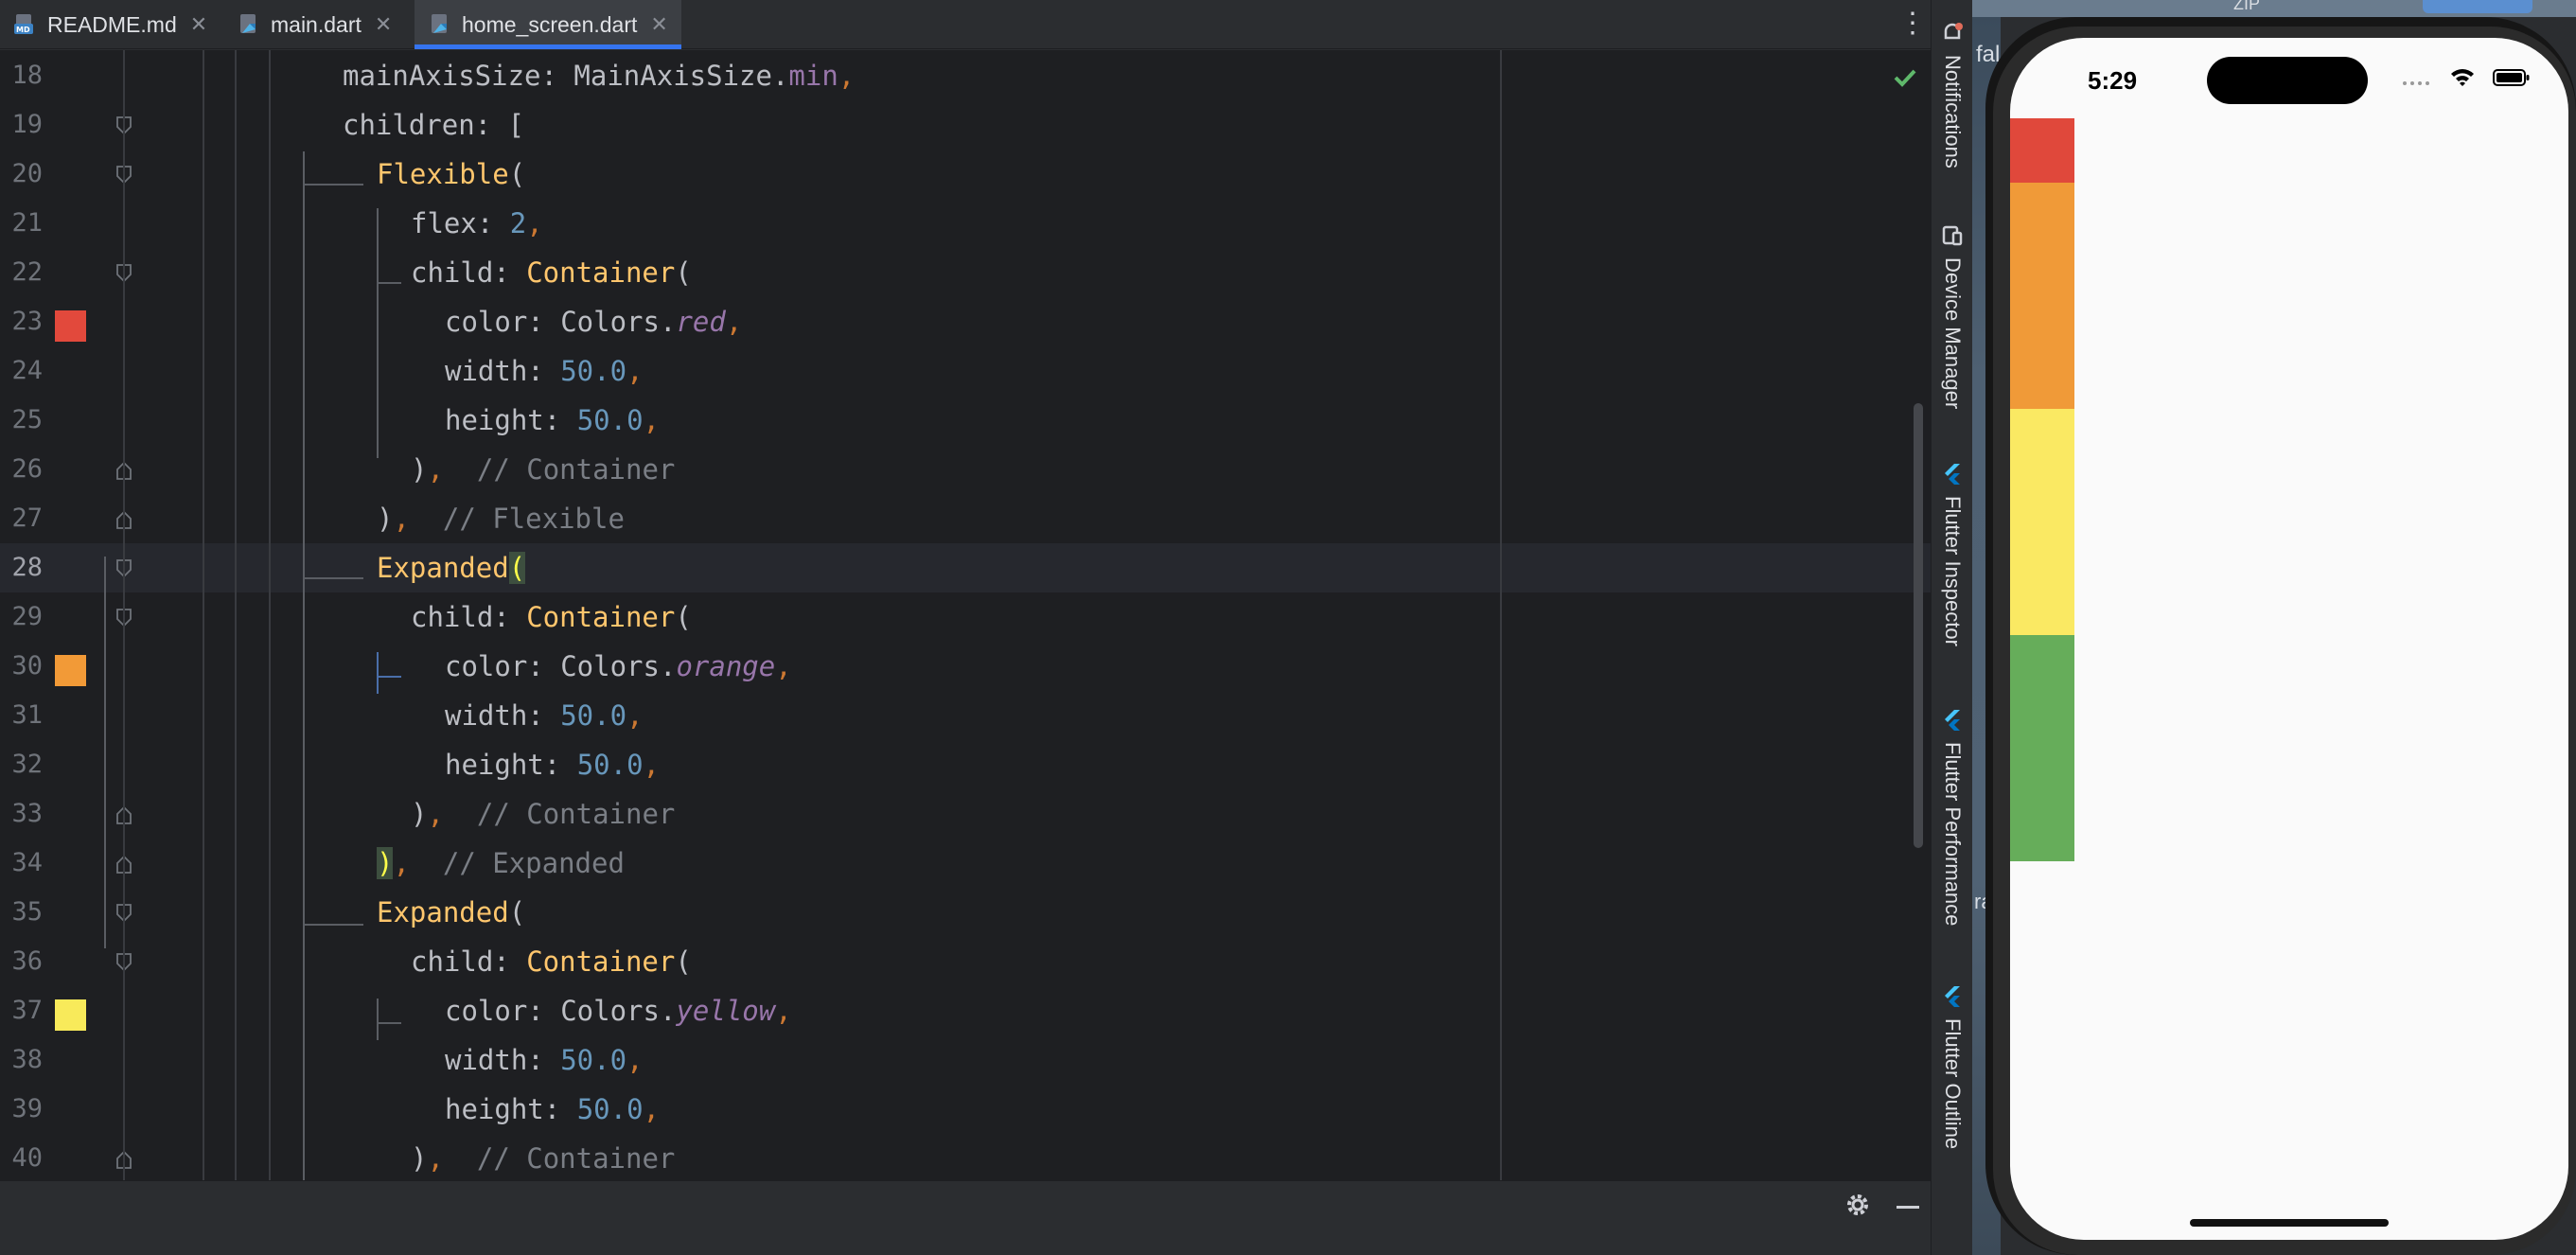  What do you see at coordinates (965, 420) in the screenshot?
I see `code-line: 25 height: 50.0,` at bounding box center [965, 420].